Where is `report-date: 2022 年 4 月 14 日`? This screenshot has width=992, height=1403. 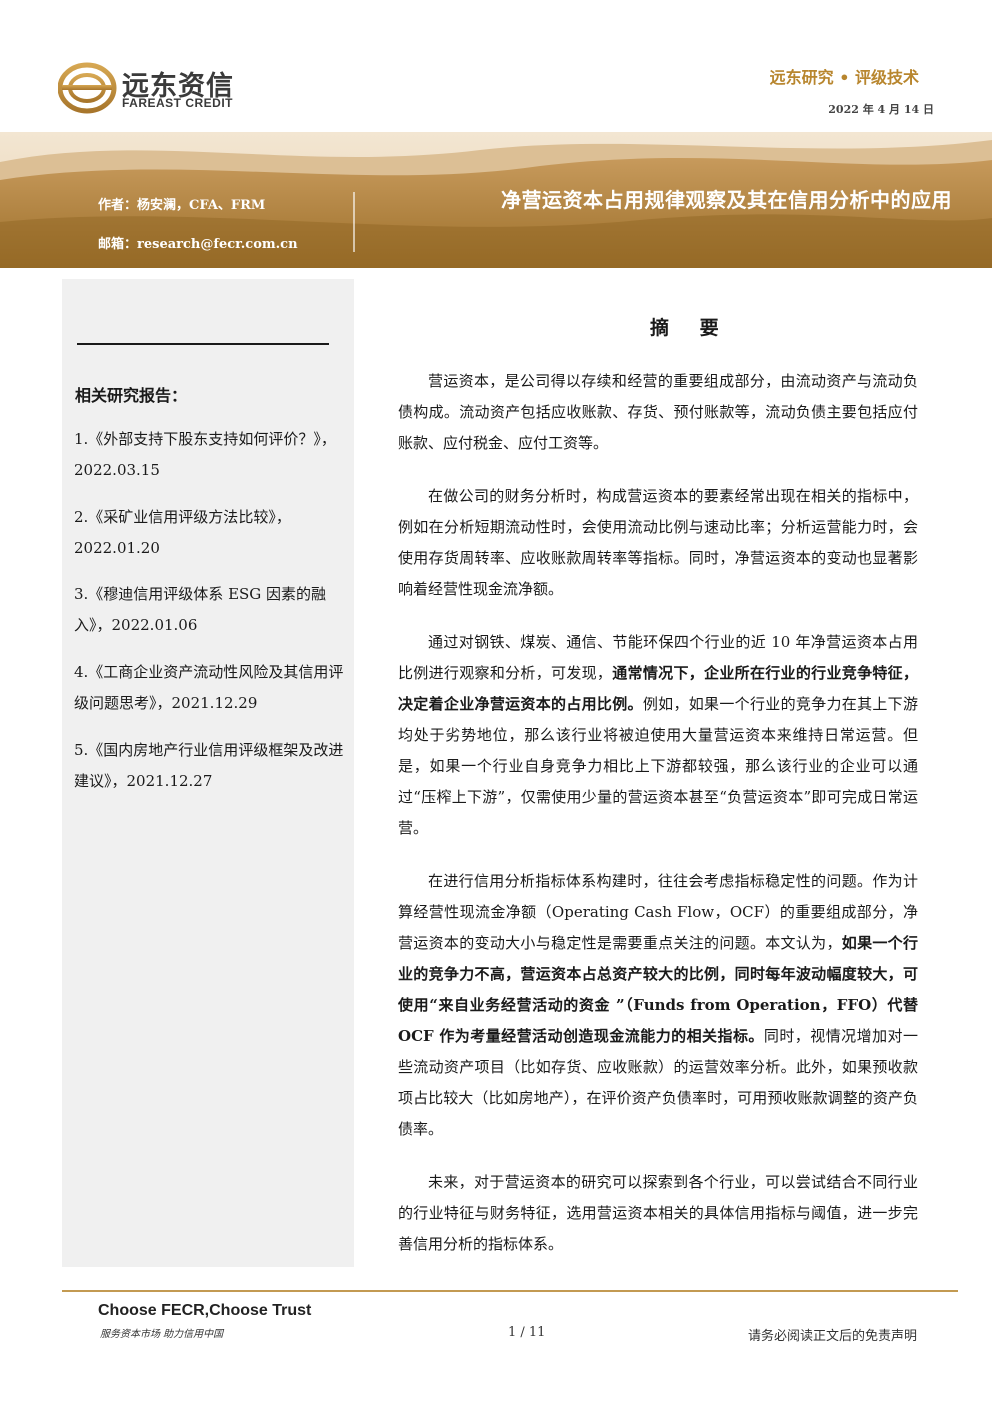 report-date: 2022 年 4 月 14 日 is located at coordinates (881, 109).